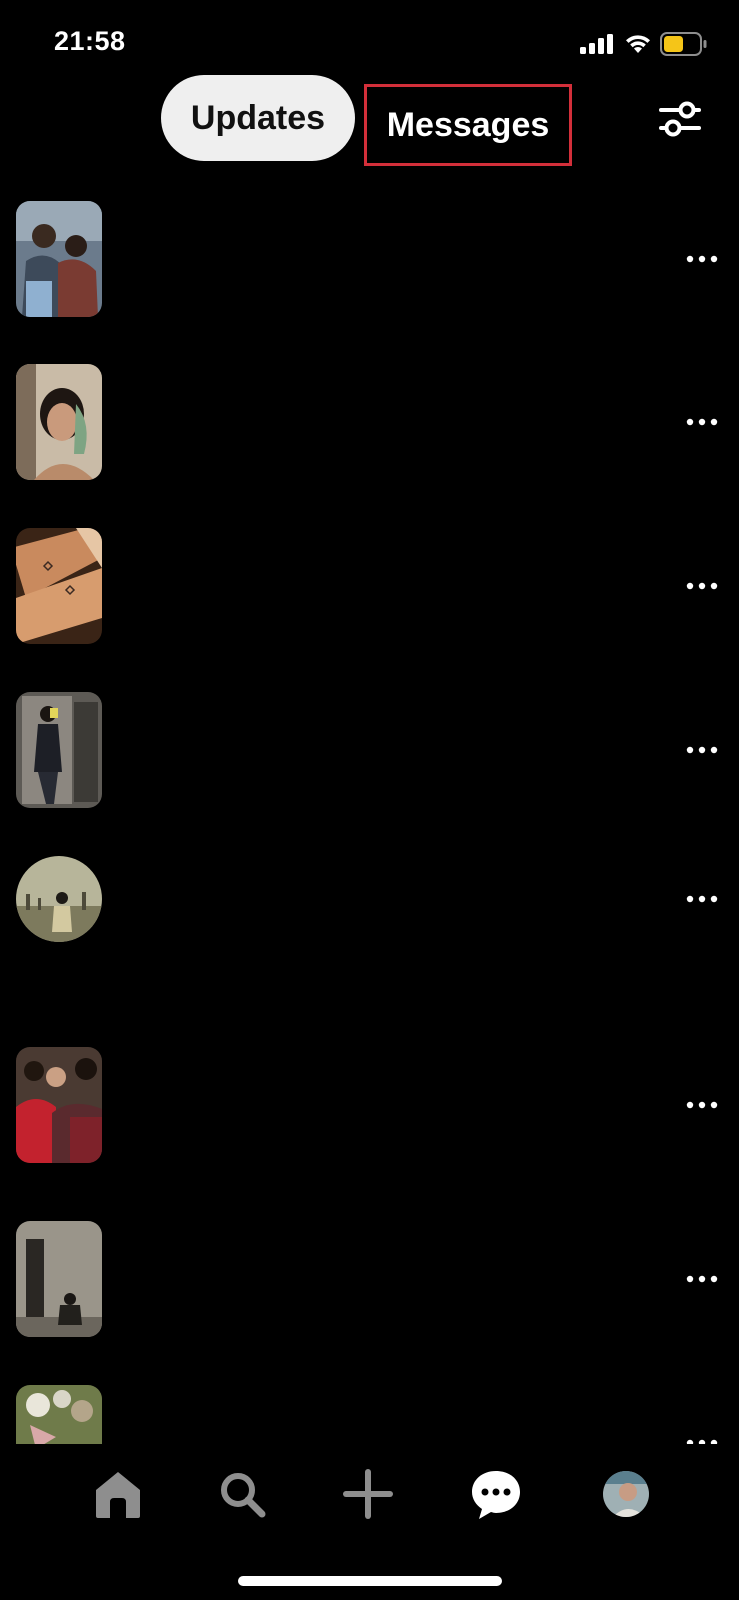  I want to click on thumbnail-photo-mirror-selfie, so click(59, 750).